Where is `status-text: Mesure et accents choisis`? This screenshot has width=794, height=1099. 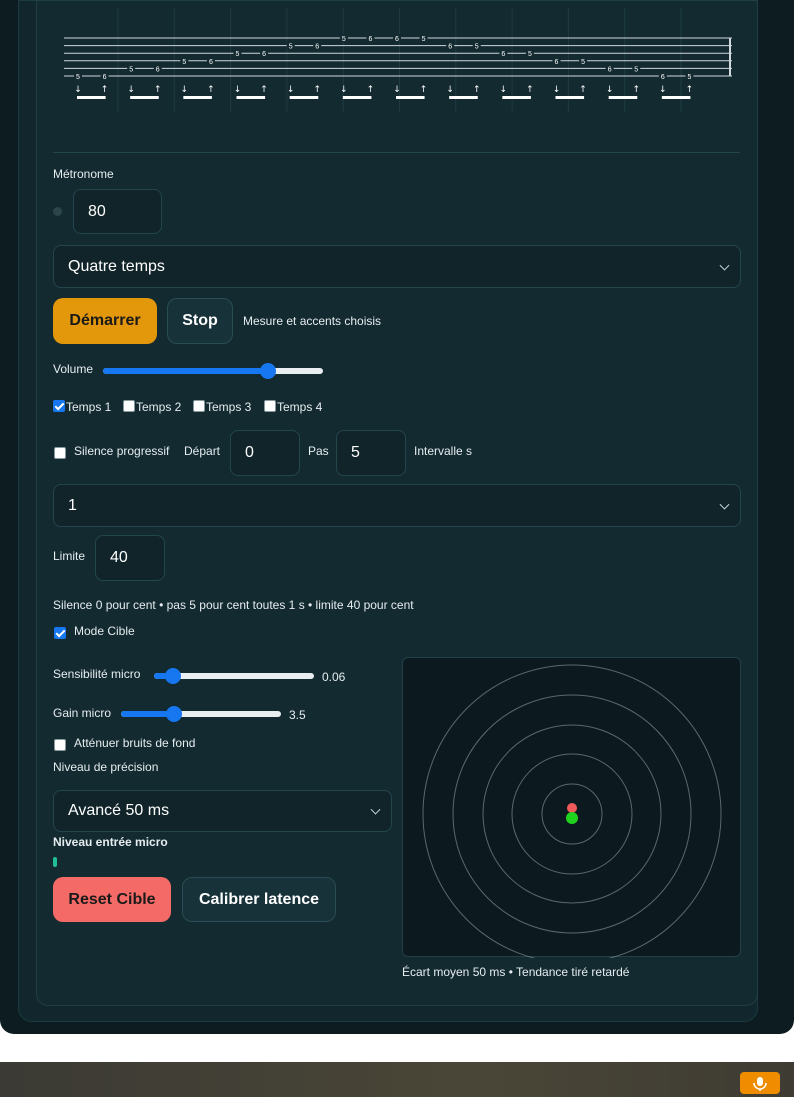 status-text: Mesure et accents choisis is located at coordinates (312, 321).